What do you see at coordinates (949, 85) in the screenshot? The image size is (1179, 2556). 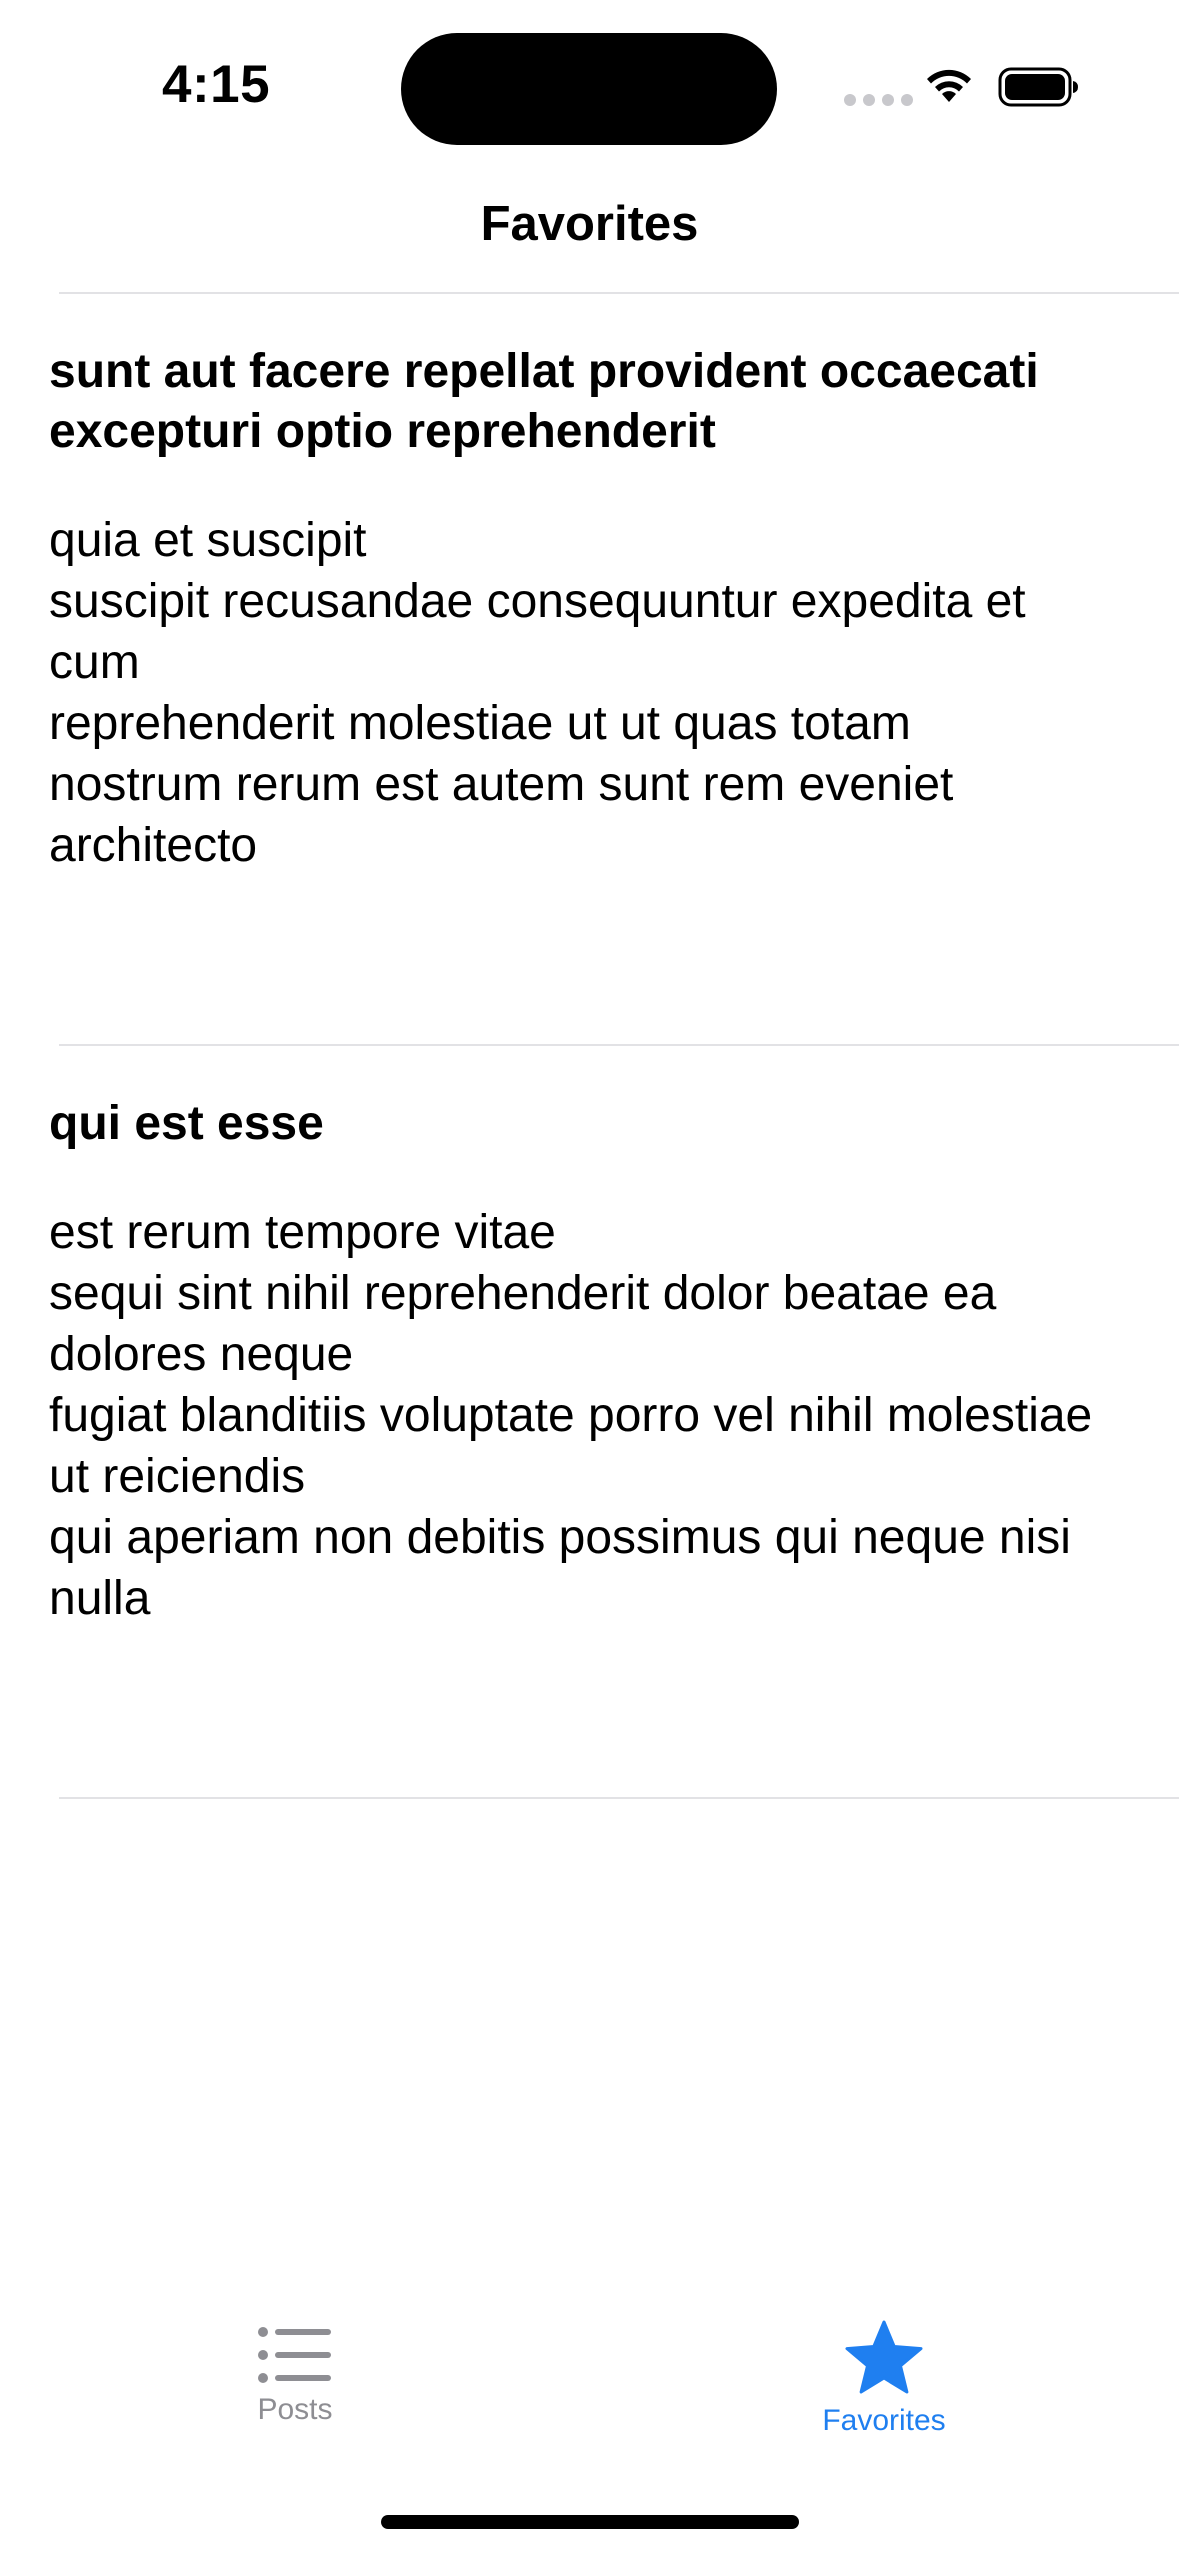 I see `wifi-icon` at bounding box center [949, 85].